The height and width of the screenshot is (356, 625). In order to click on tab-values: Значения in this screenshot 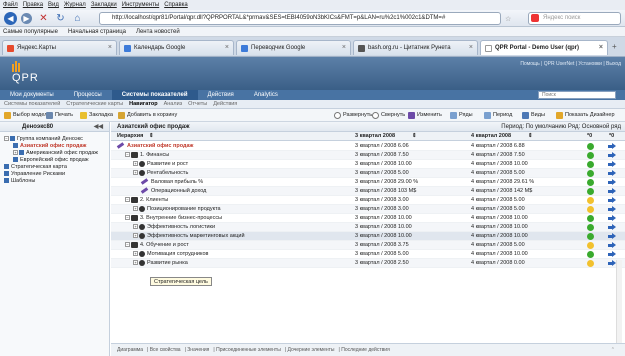, I will do `click(198, 350)`.